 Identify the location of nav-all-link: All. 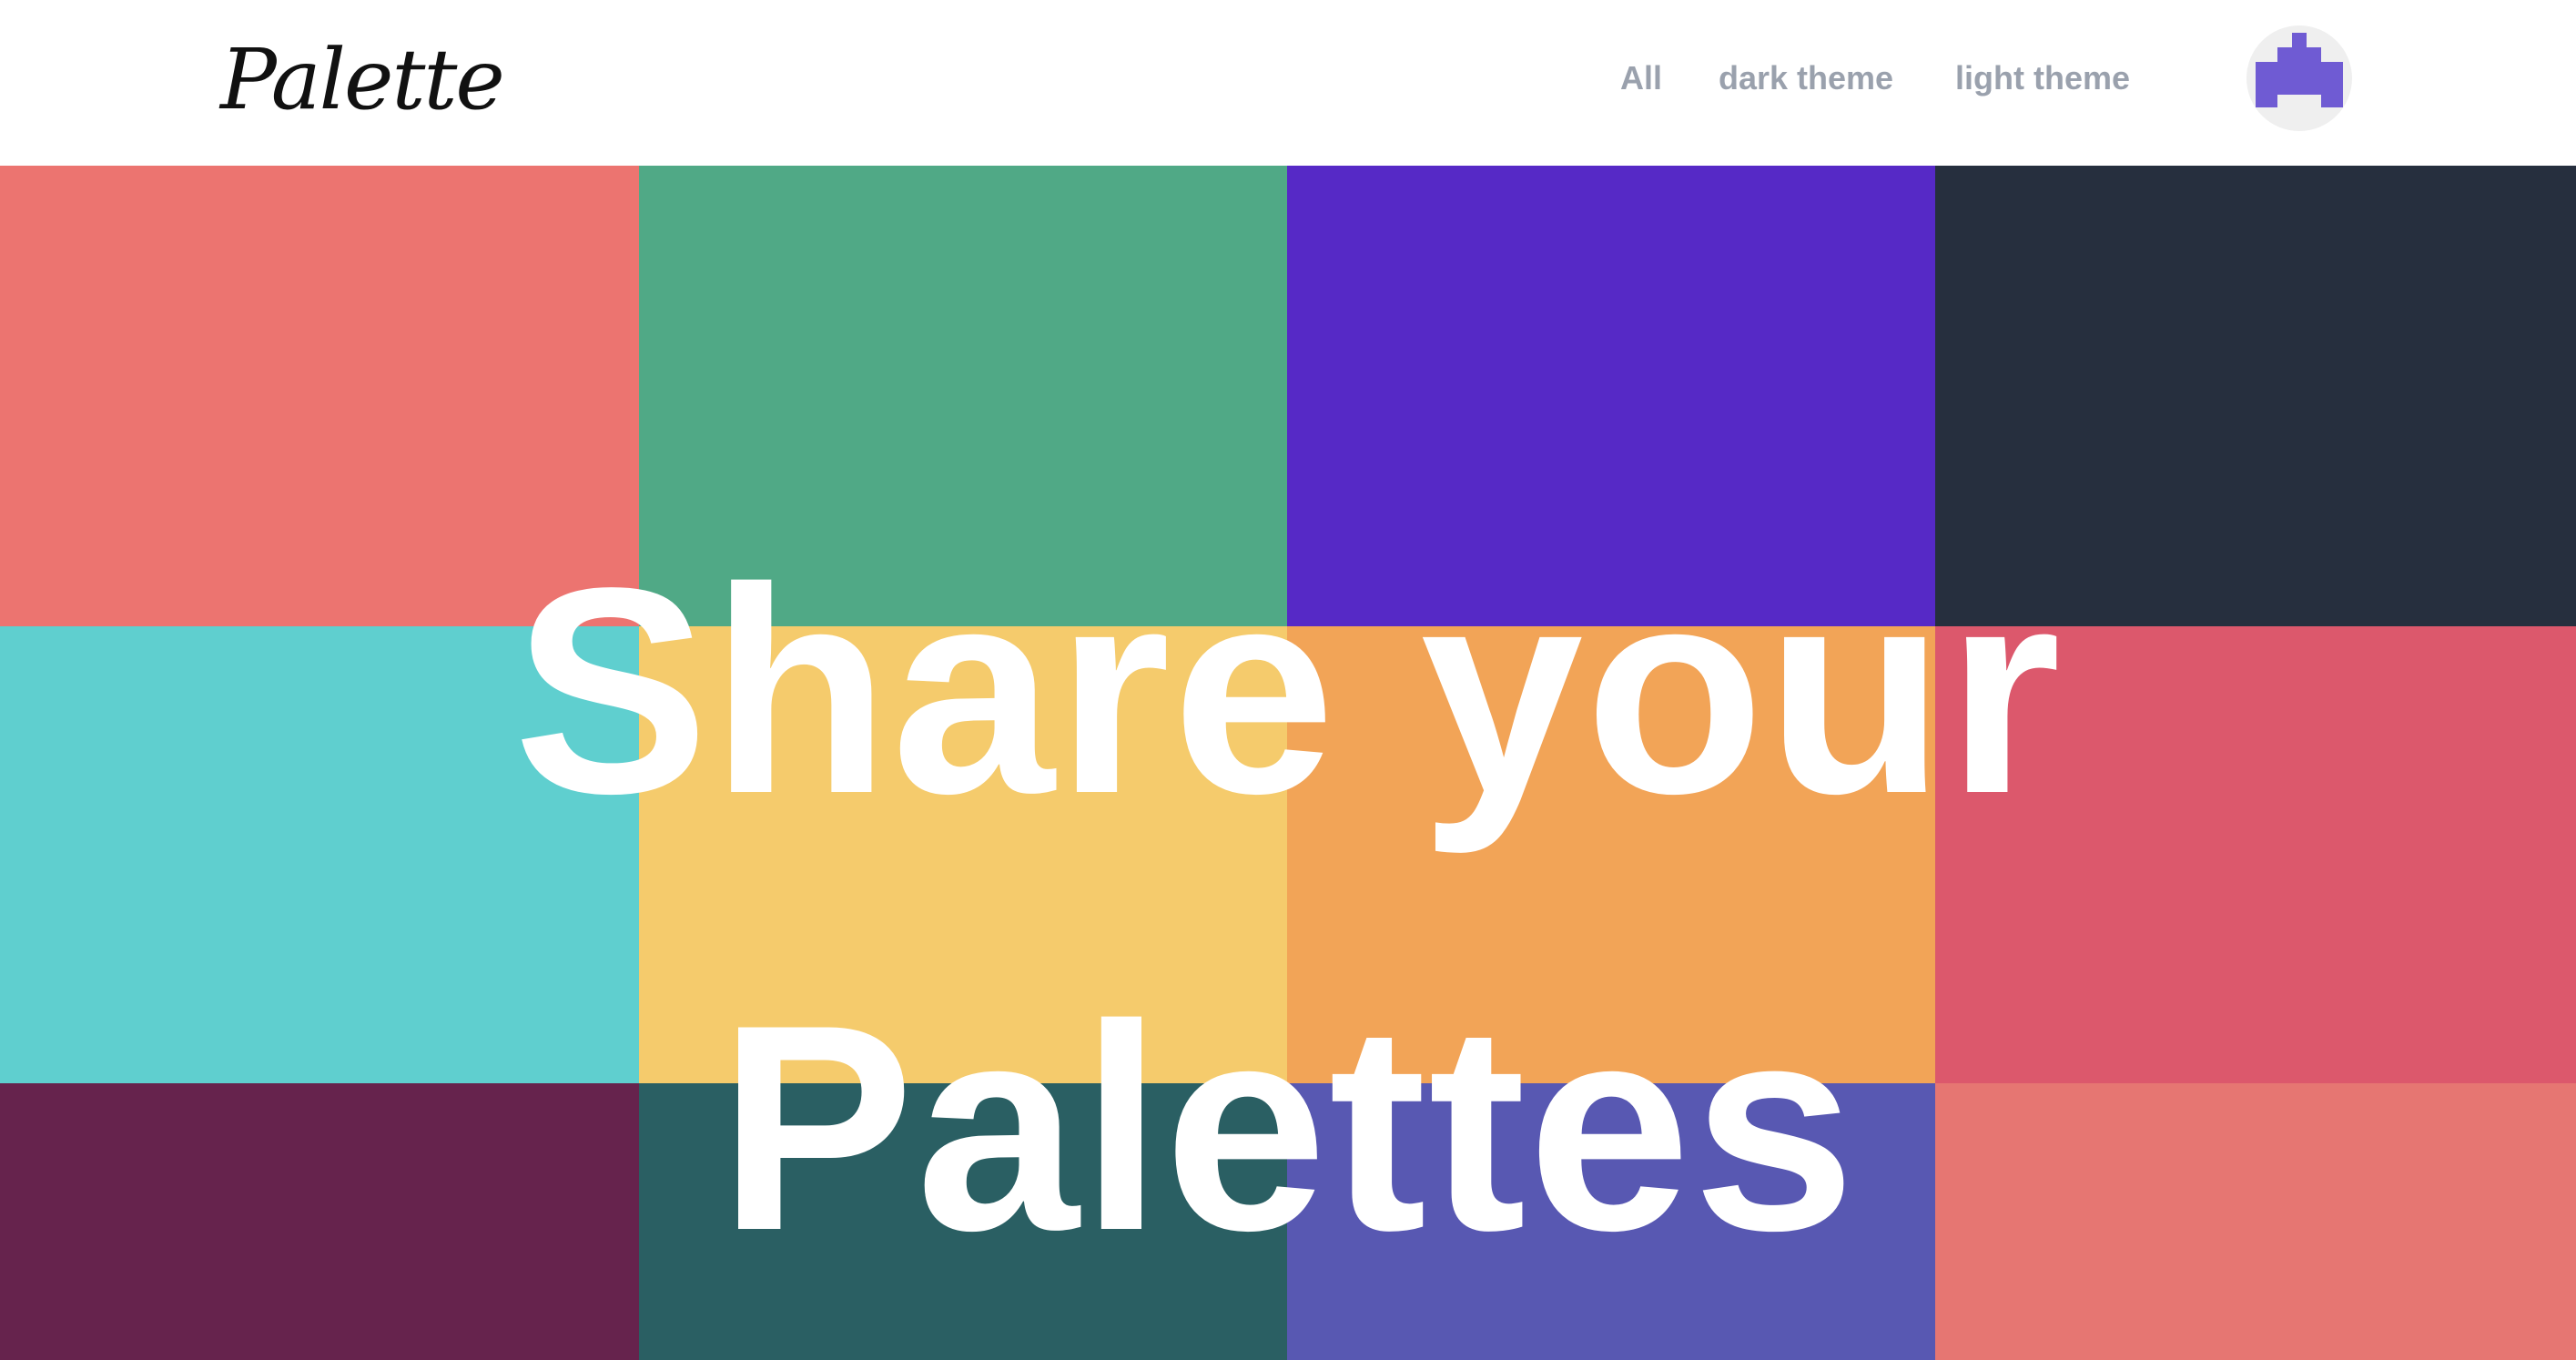
(1641, 79).